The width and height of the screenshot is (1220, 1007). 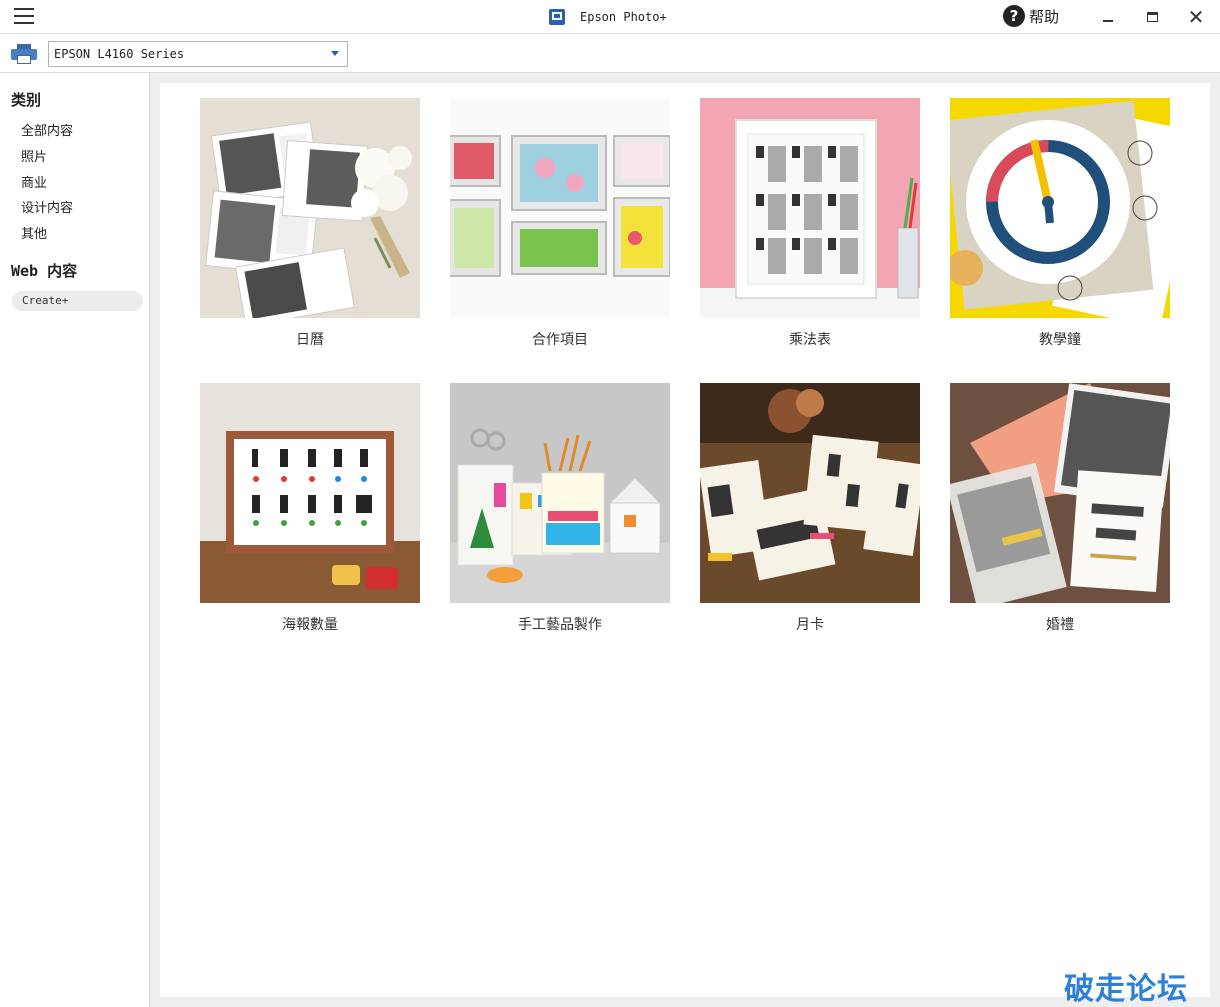 I want to click on tile-monthly-card: 月卡, so click(x=810, y=511).